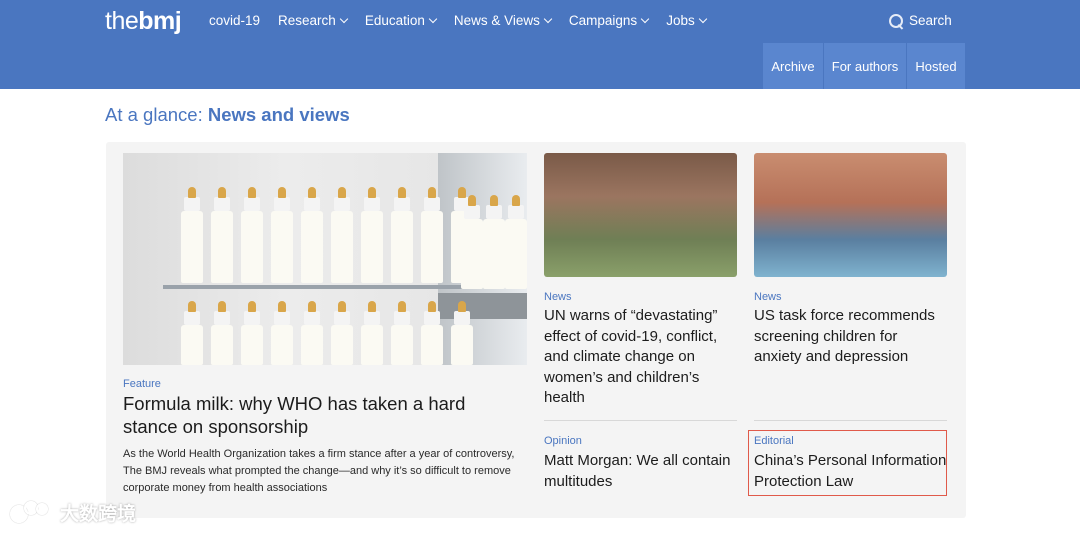 This screenshot has height=533, width=1080. I want to click on nav-education: Education, so click(401, 21).